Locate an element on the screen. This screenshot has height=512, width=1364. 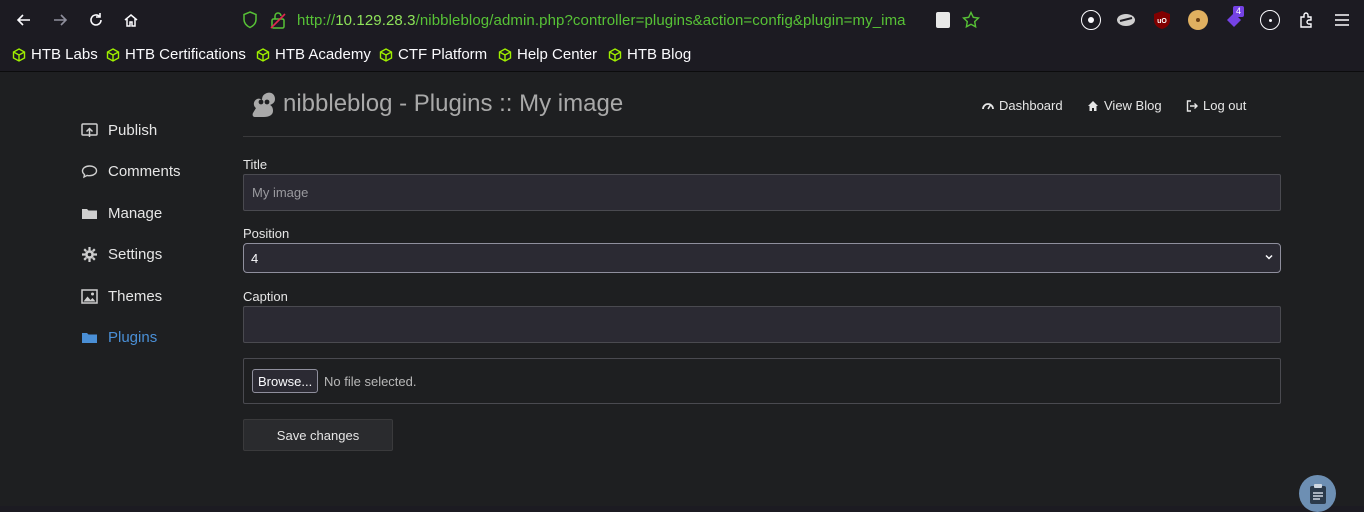
sidebar-item-themes: Themes is located at coordinates (121, 296).